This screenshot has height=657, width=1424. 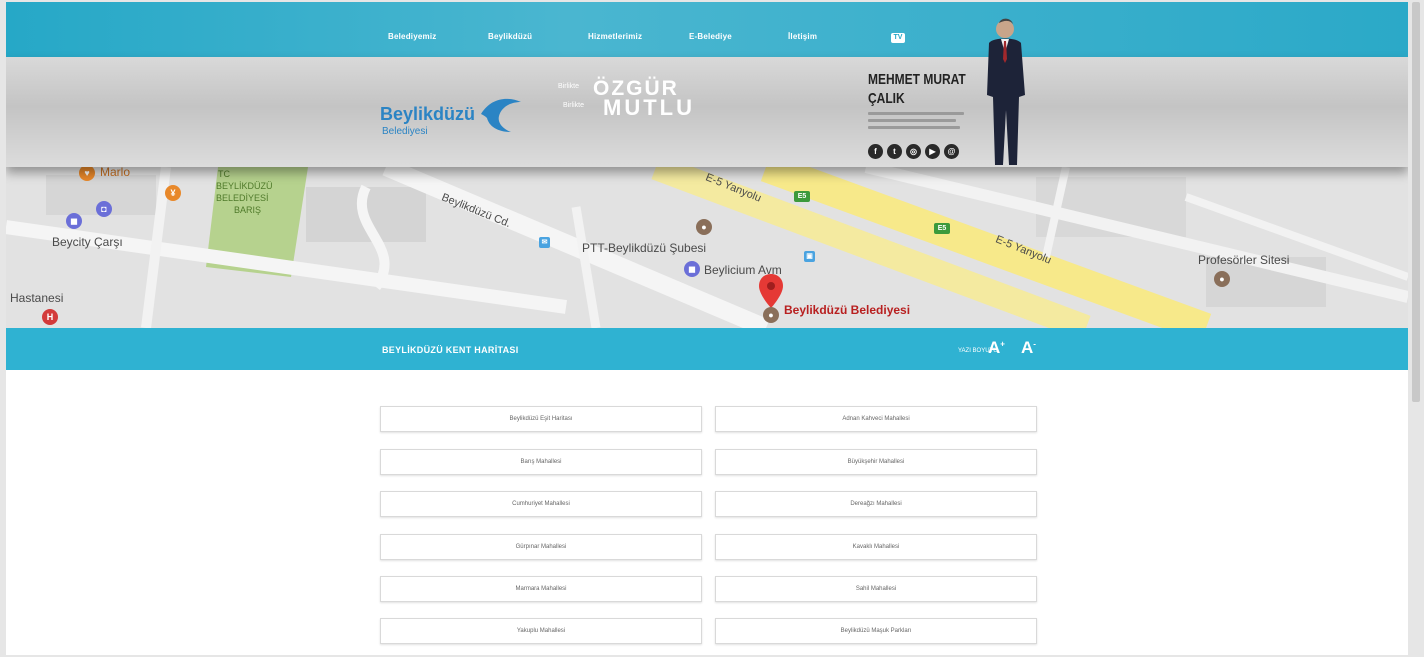 What do you see at coordinates (541, 589) in the screenshot?
I see `neighborhood-button: Marmara Mahallesi` at bounding box center [541, 589].